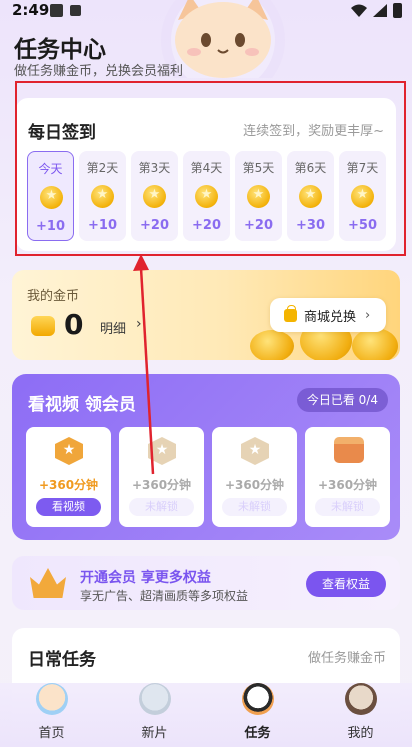 This screenshot has height=747, width=412. Describe the element at coordinates (144, 364) in the screenshot. I see `annotation-arrow` at that location.